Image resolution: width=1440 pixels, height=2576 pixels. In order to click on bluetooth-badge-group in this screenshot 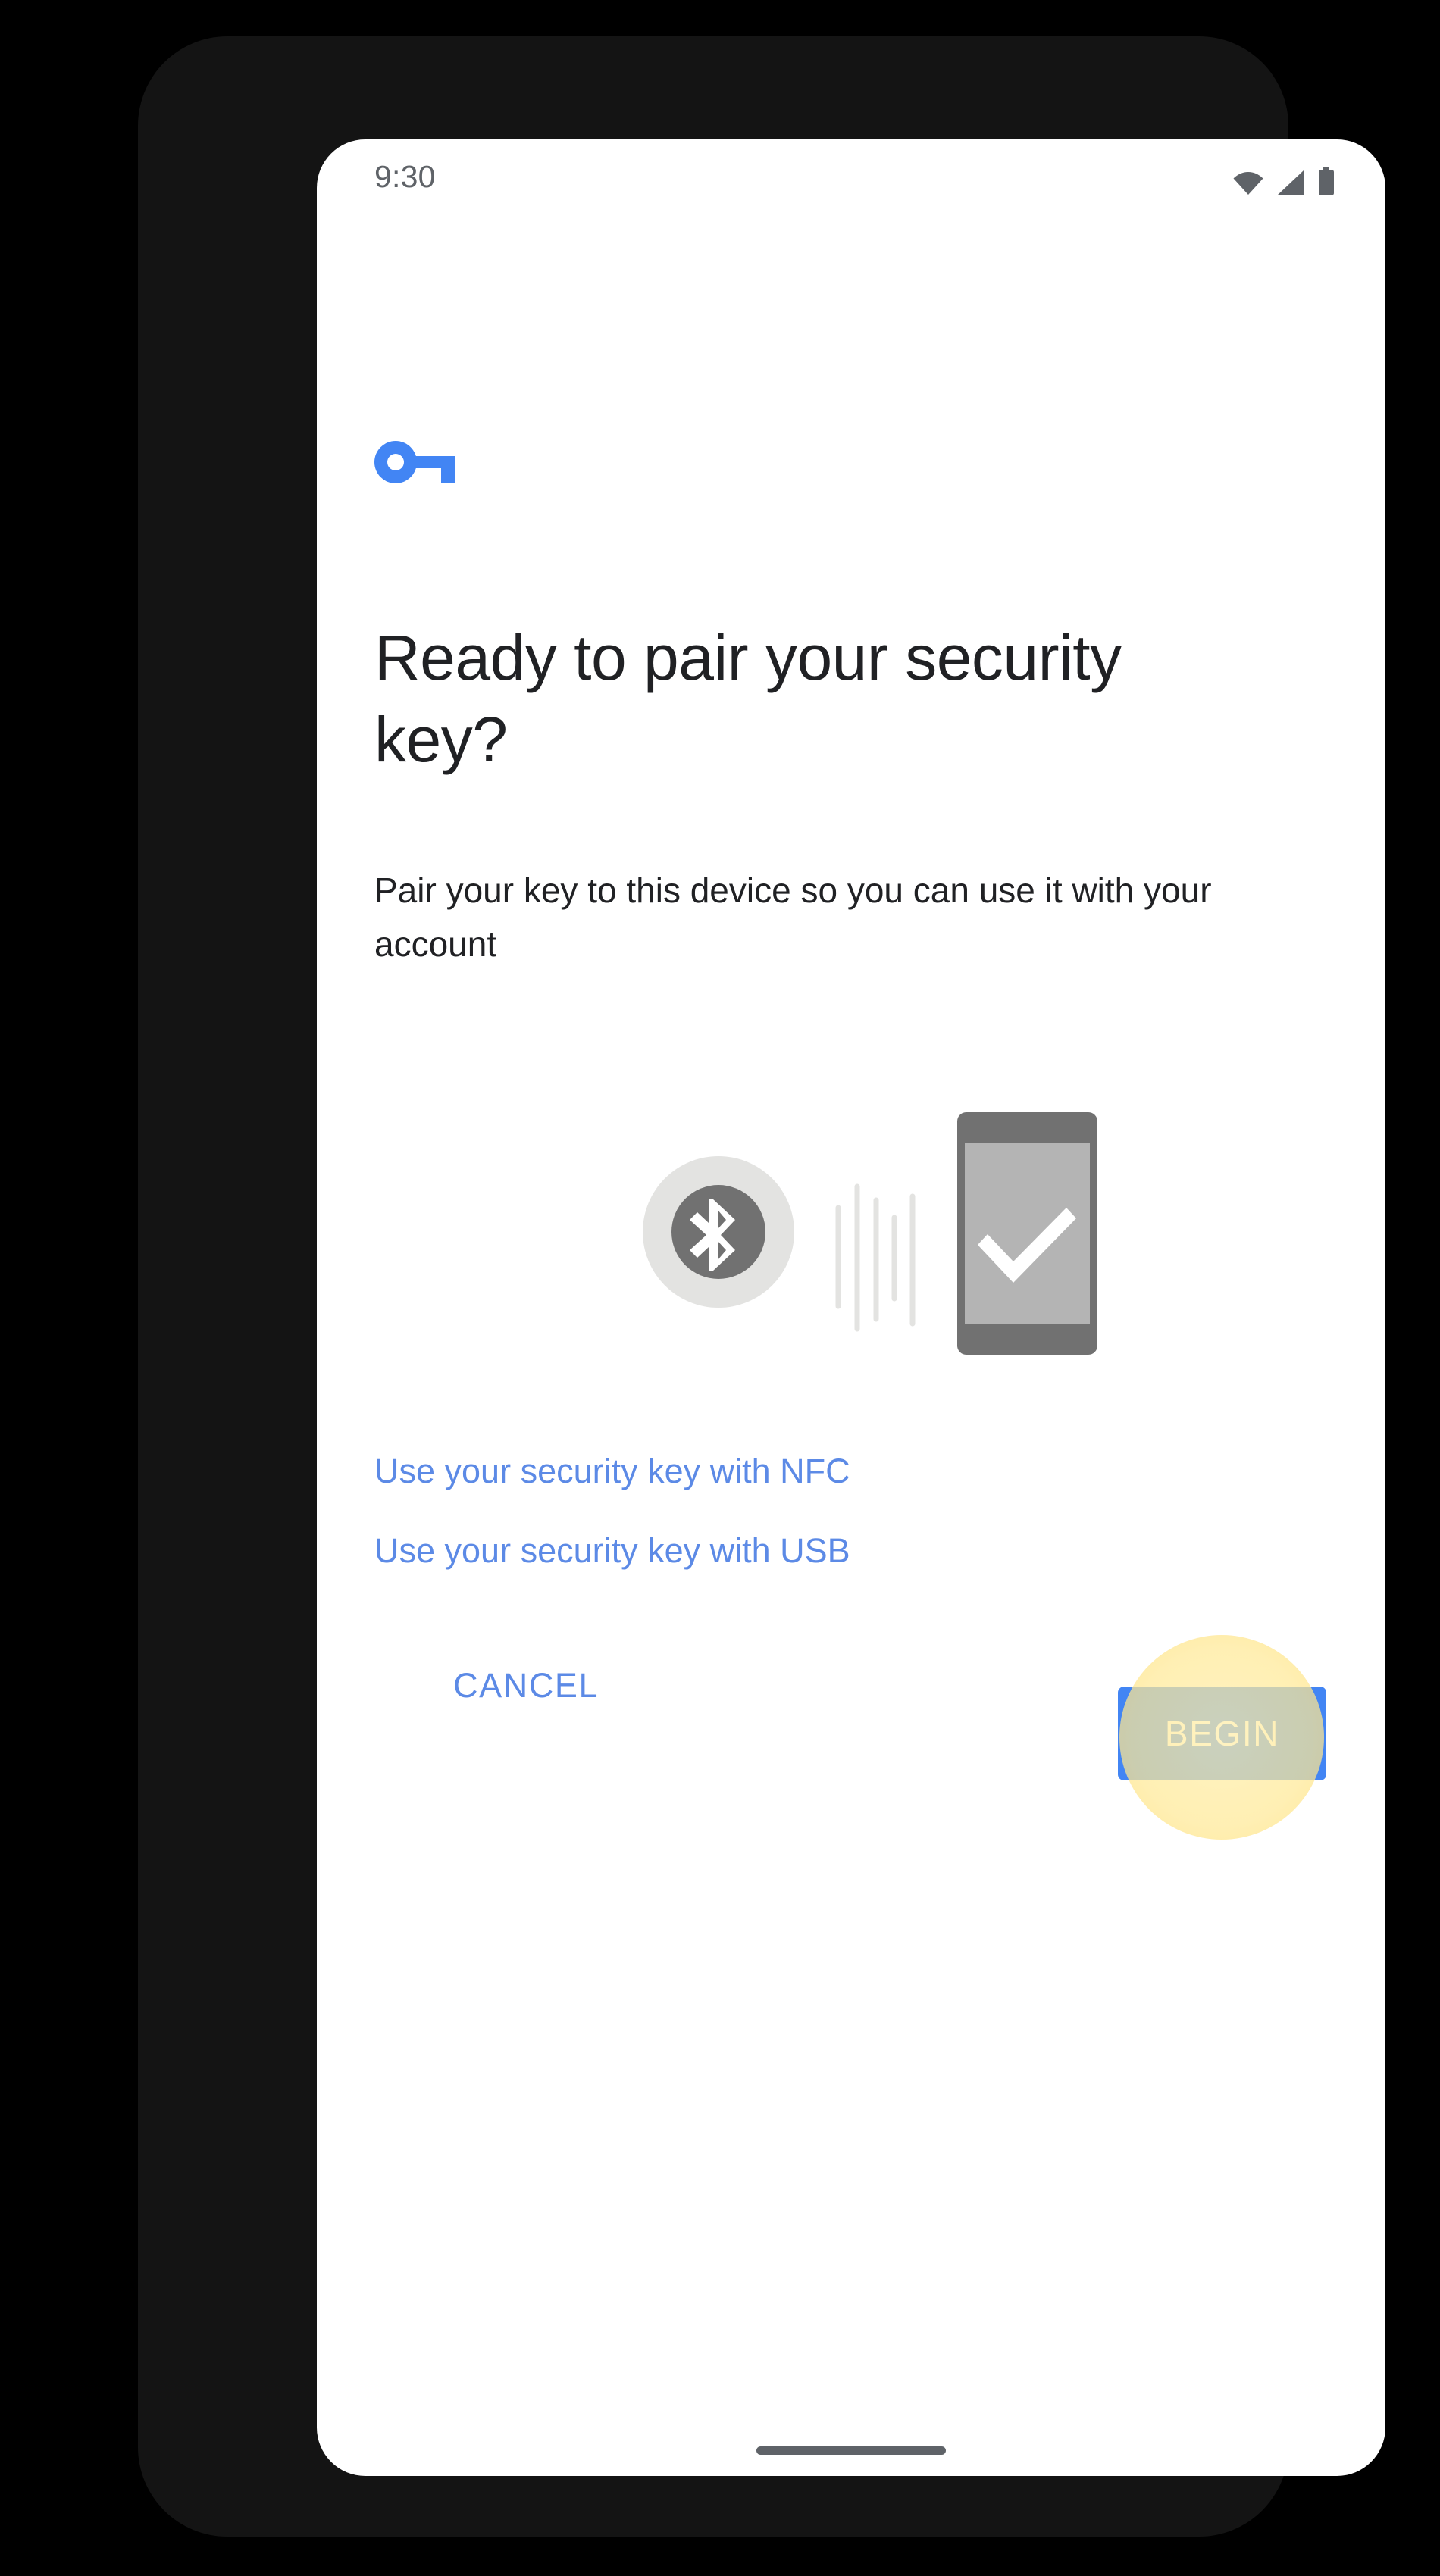, I will do `click(718, 1232)`.